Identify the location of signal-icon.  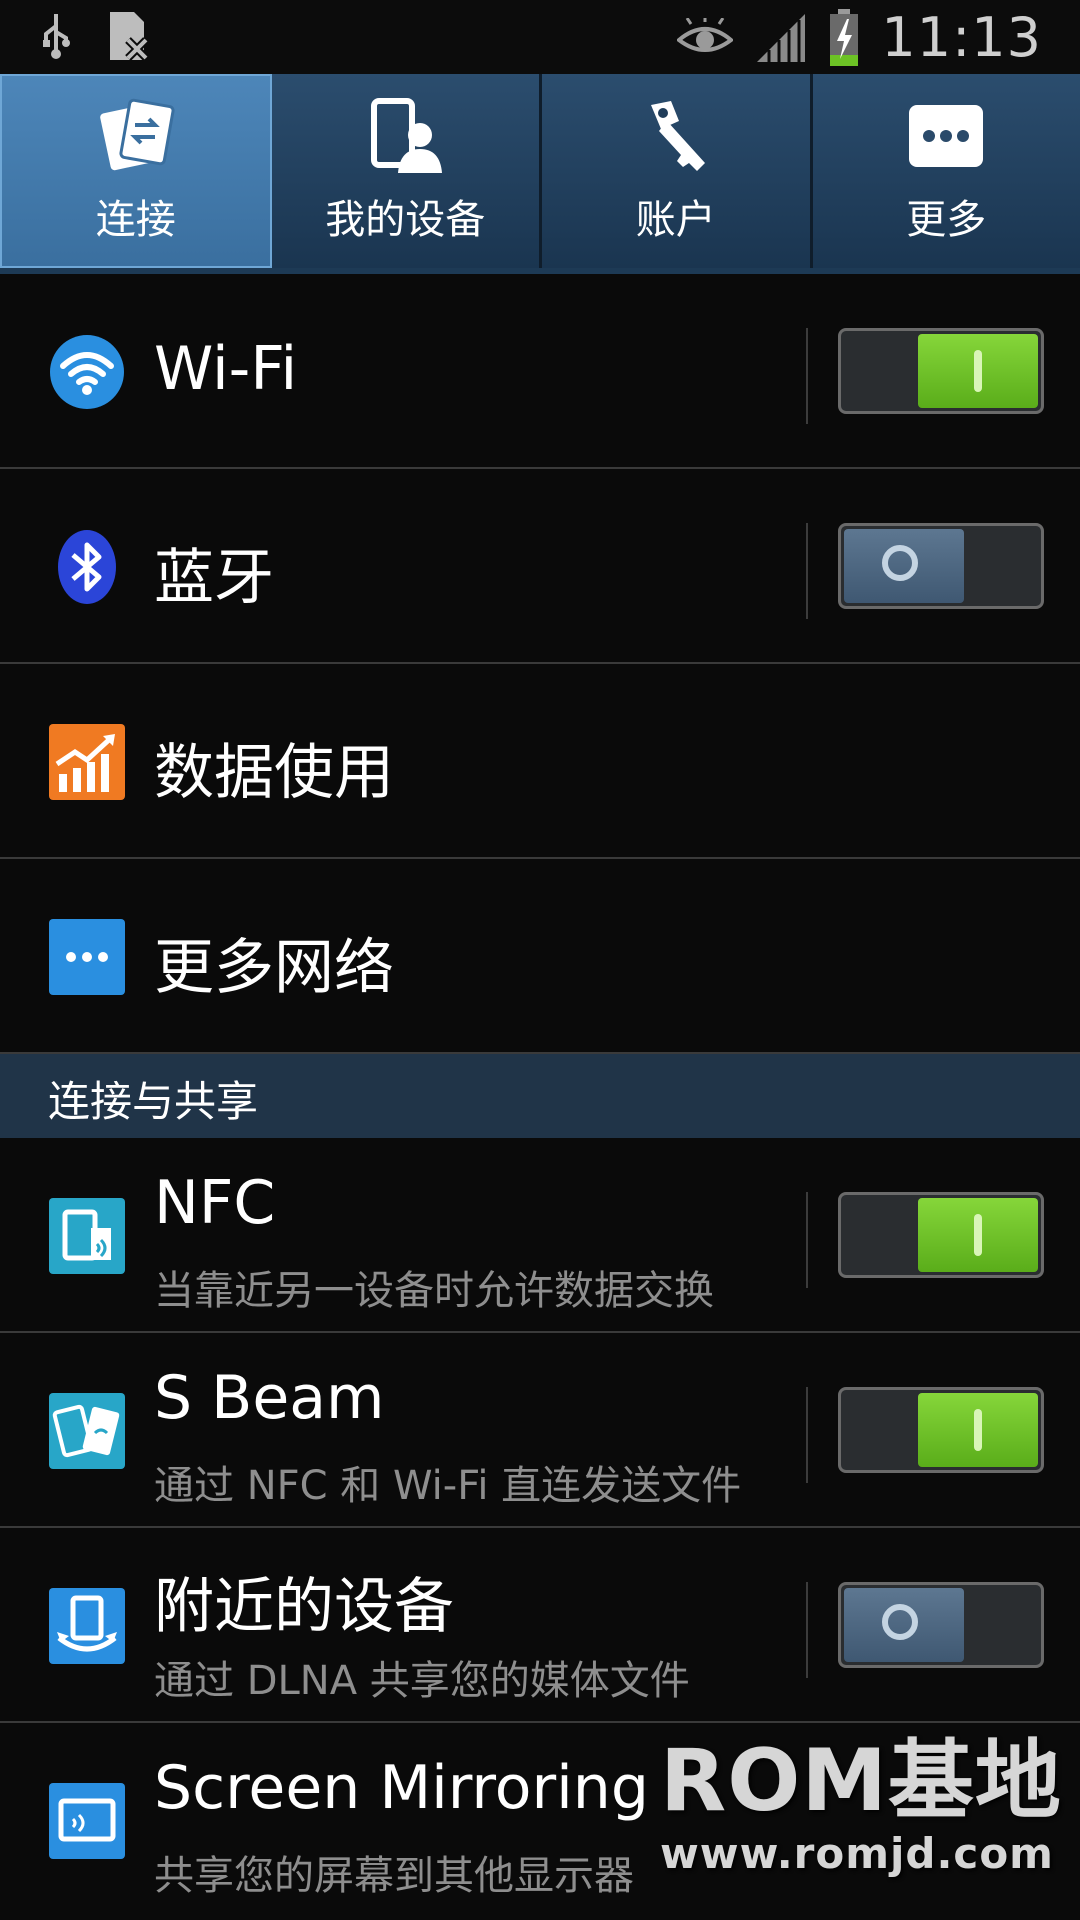
(781, 37).